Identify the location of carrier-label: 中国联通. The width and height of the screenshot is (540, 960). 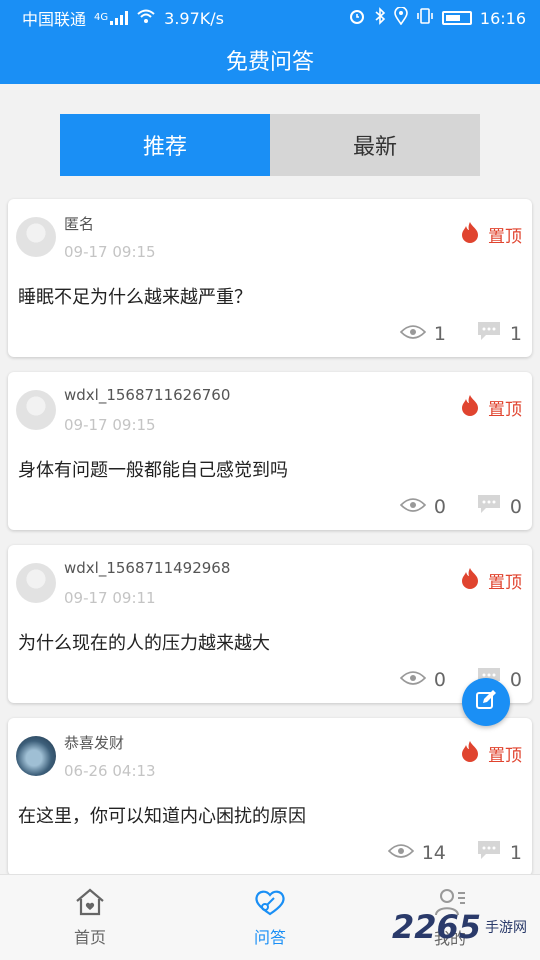
(54, 19).